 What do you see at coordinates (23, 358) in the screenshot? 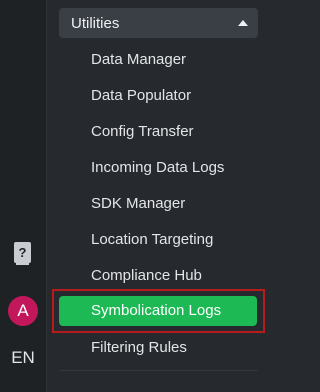
I see `language-selector: EN` at bounding box center [23, 358].